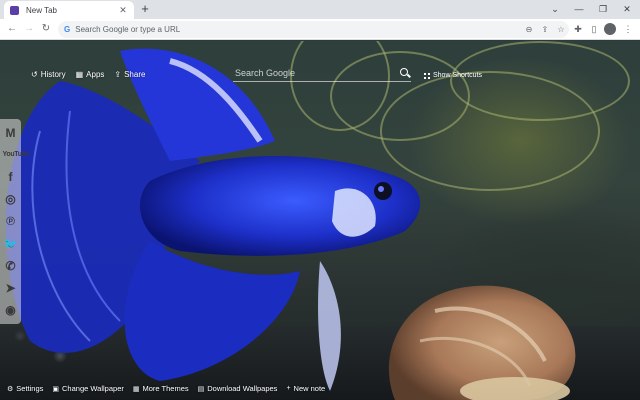  What do you see at coordinates (529, 29) in the screenshot?
I see `zoom-icon: ⊖` at bounding box center [529, 29].